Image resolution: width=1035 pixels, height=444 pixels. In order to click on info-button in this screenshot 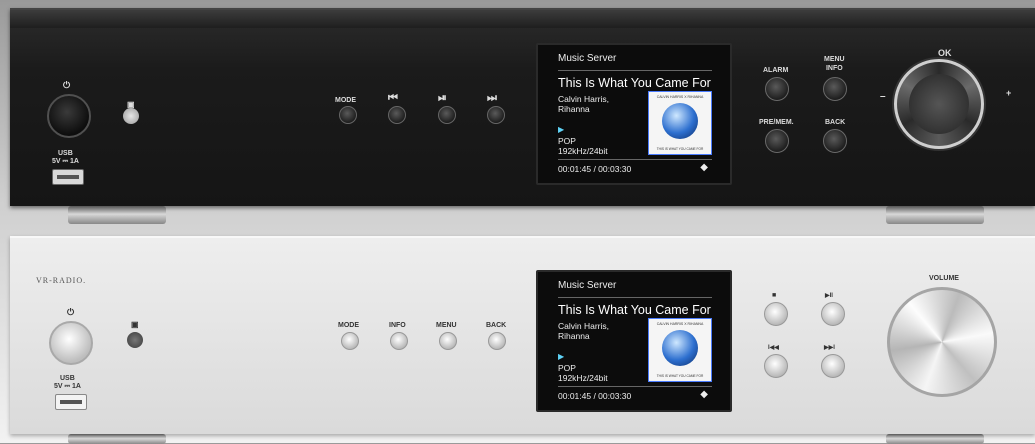, I will do `click(399, 341)`.